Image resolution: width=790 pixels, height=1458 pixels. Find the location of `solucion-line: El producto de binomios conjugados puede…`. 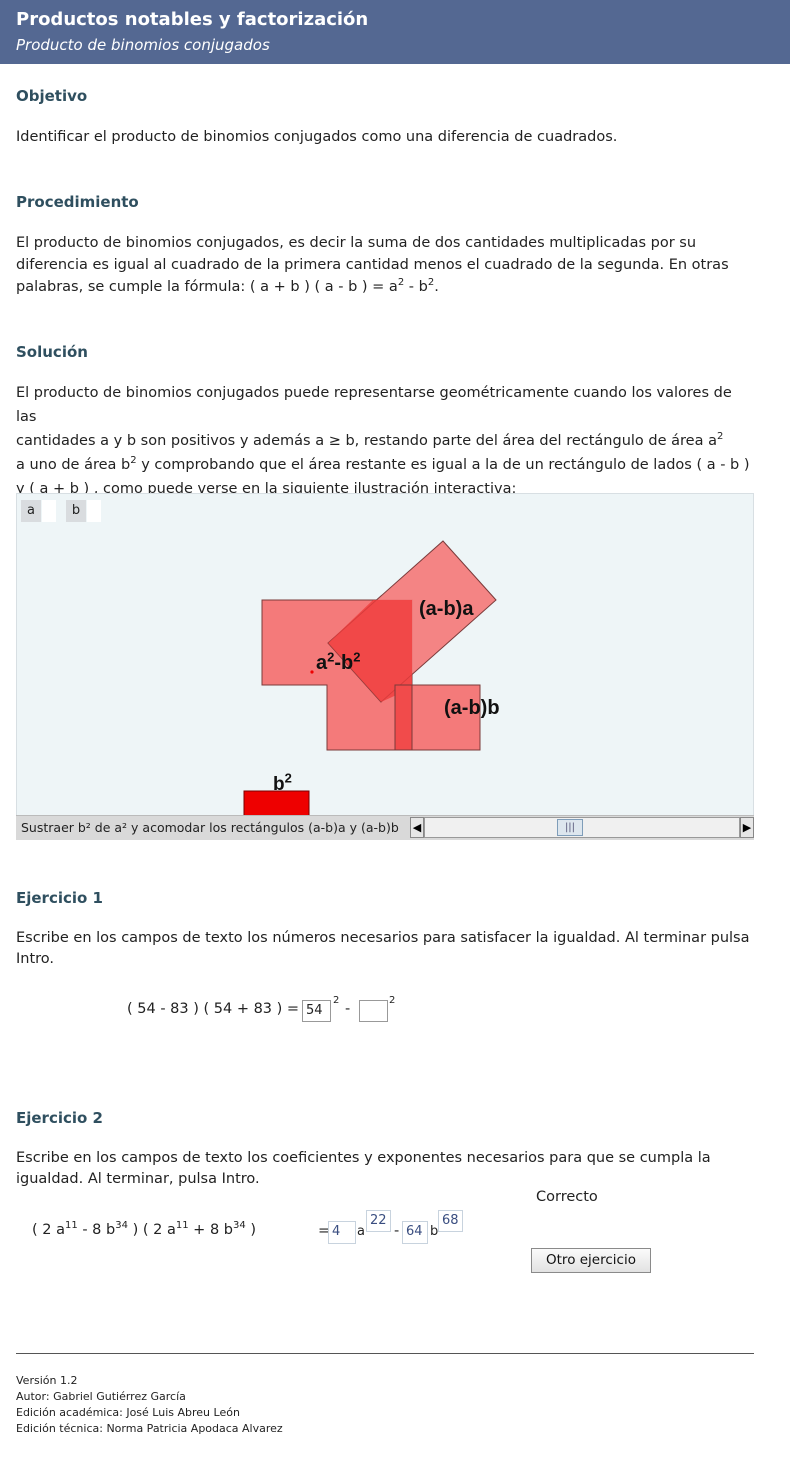

solucion-line: El producto de binomios conjugados puede… is located at coordinates (374, 405).